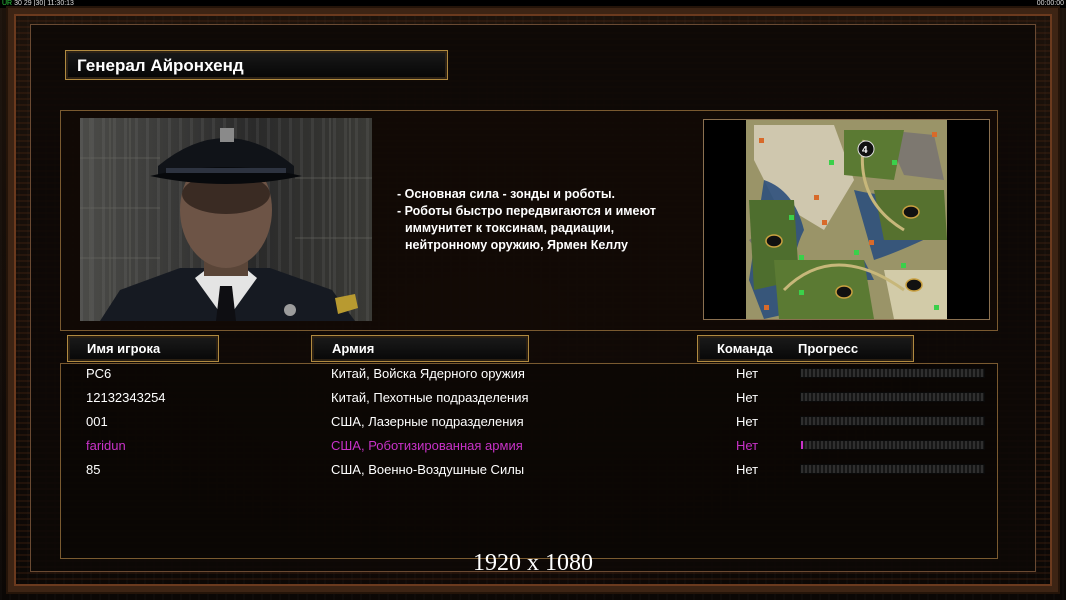 The image size is (1066, 600). What do you see at coordinates (1050, 3) in the screenshot?
I see `status-bar-clock: 00:00:00` at bounding box center [1050, 3].